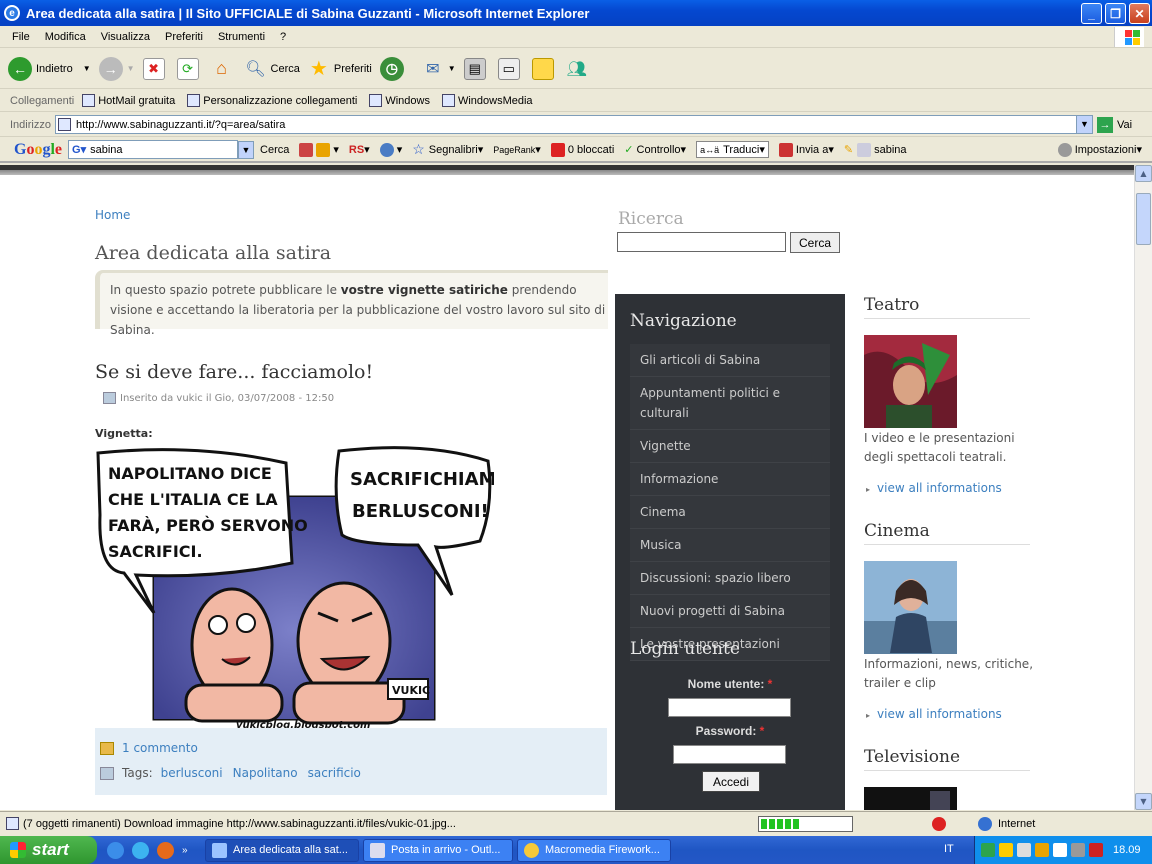  What do you see at coordinates (544, 68) in the screenshot?
I see `discuss-button` at bounding box center [544, 68].